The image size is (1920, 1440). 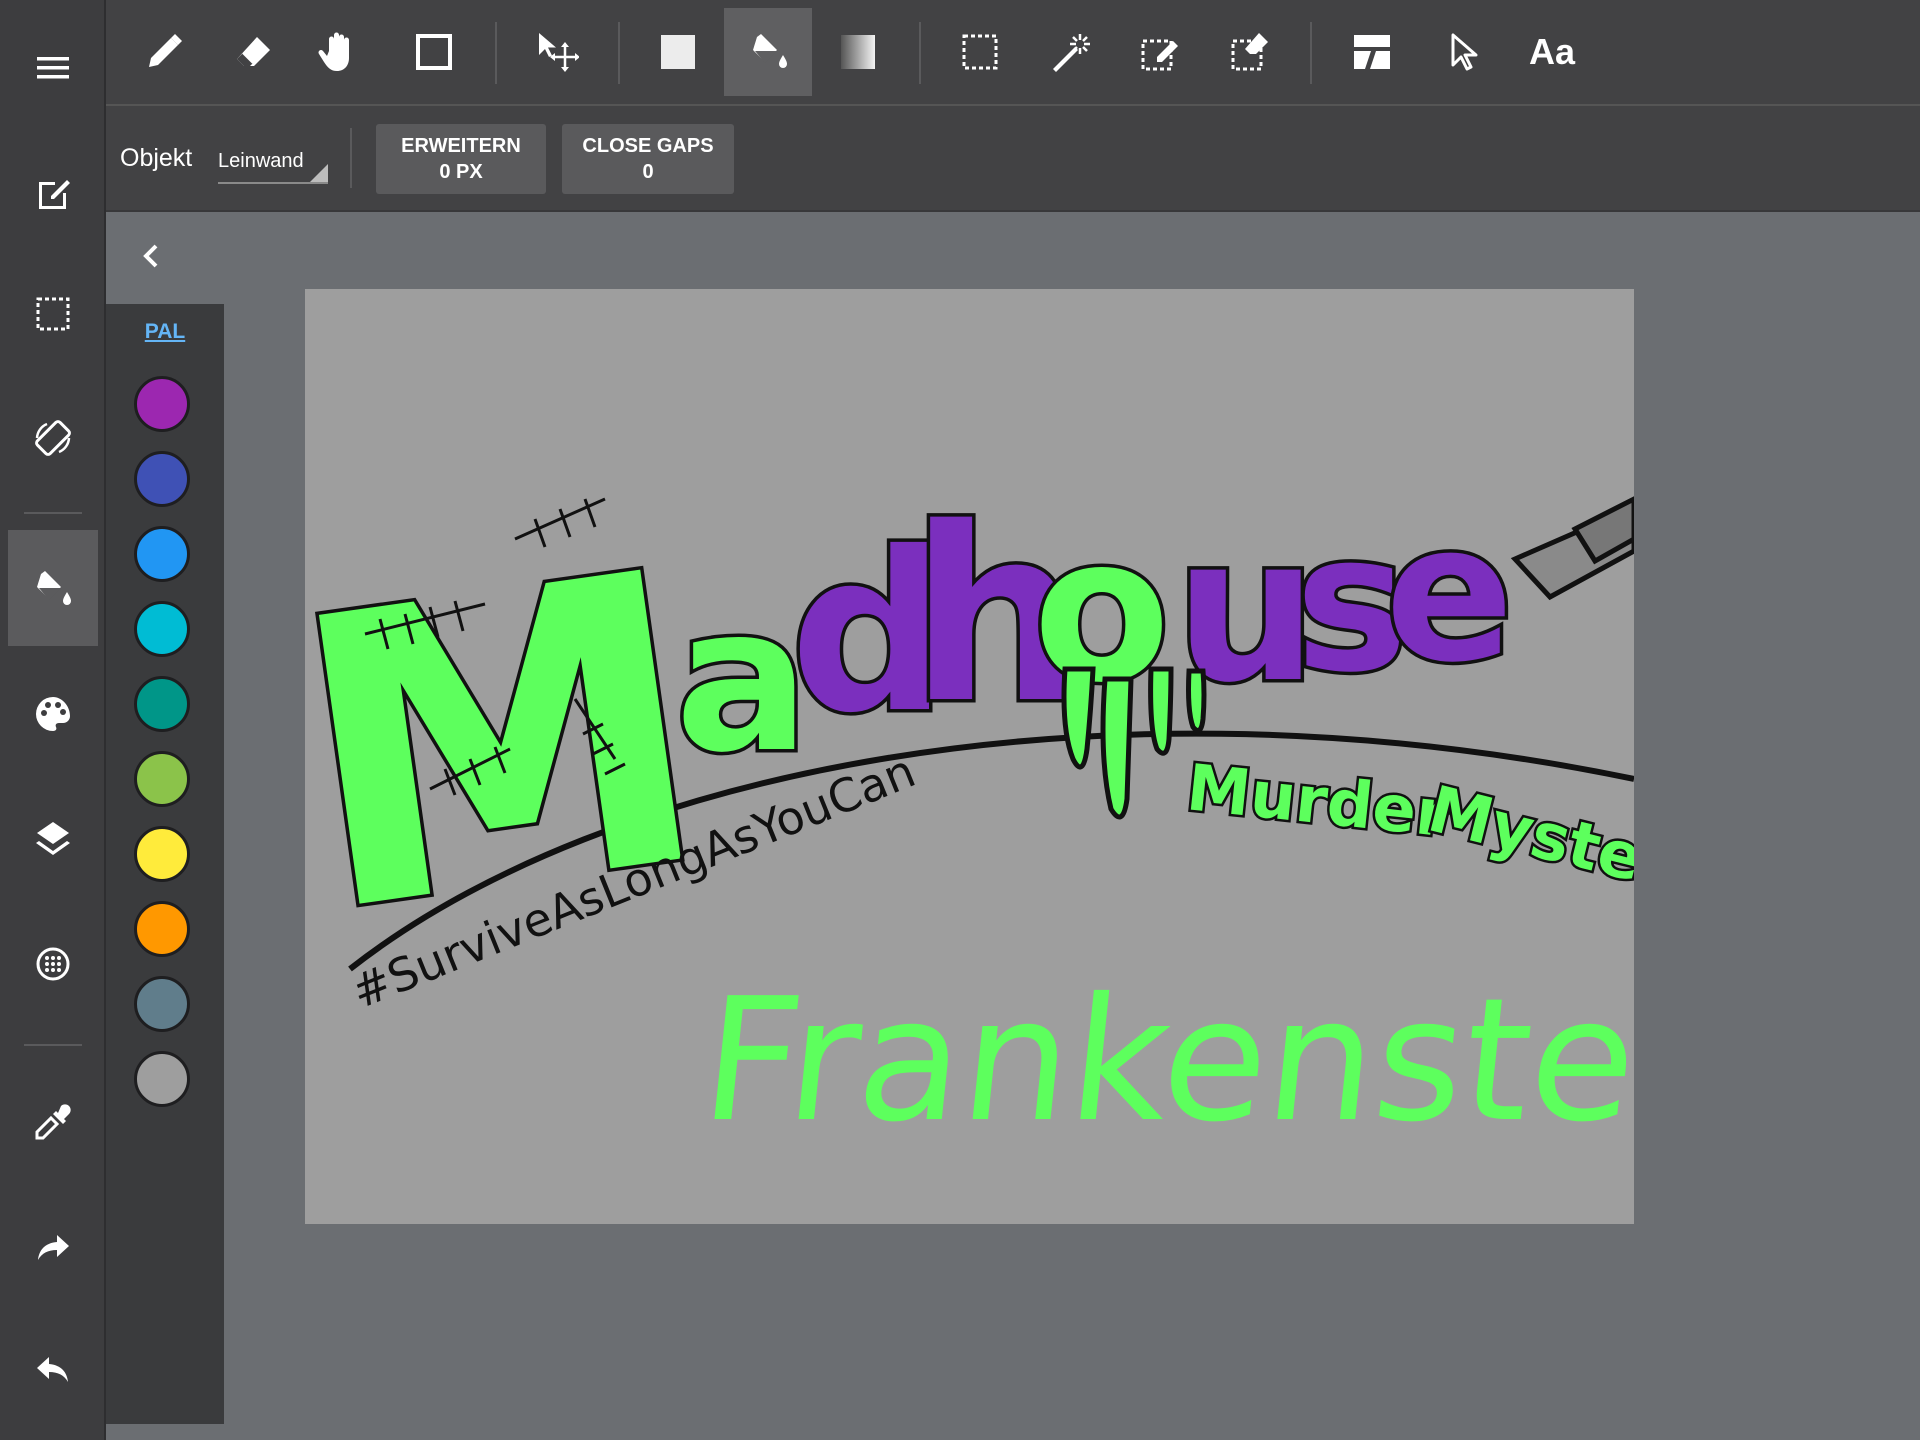 I want to click on eyedropper-icon, so click(x=53, y=1122).